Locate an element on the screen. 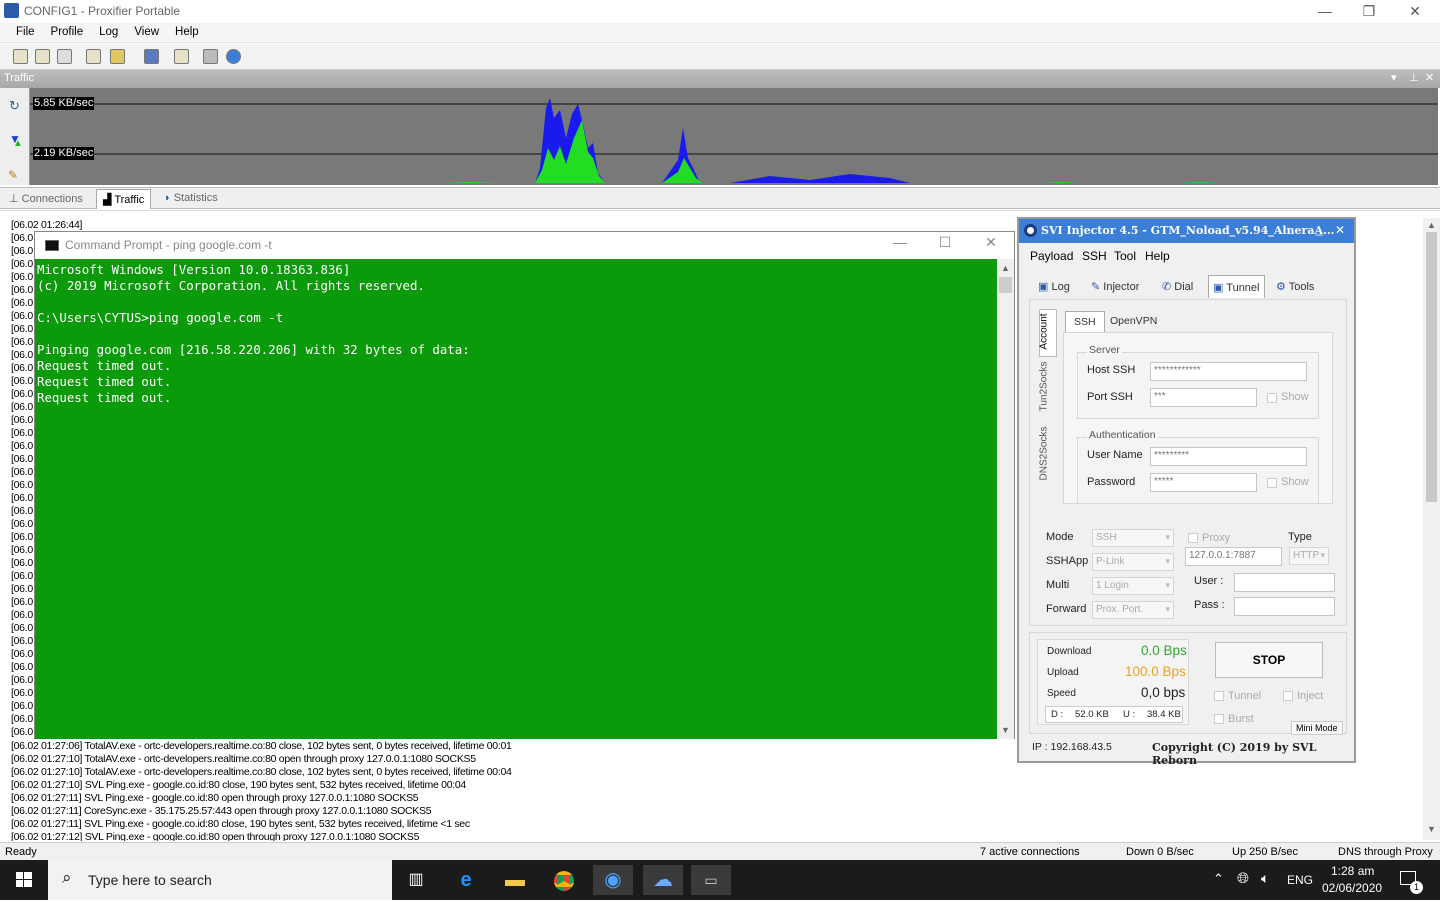 This screenshot has height=903, width=1440. svi-tab-log: ▣ Log is located at coordinates (1054, 286).